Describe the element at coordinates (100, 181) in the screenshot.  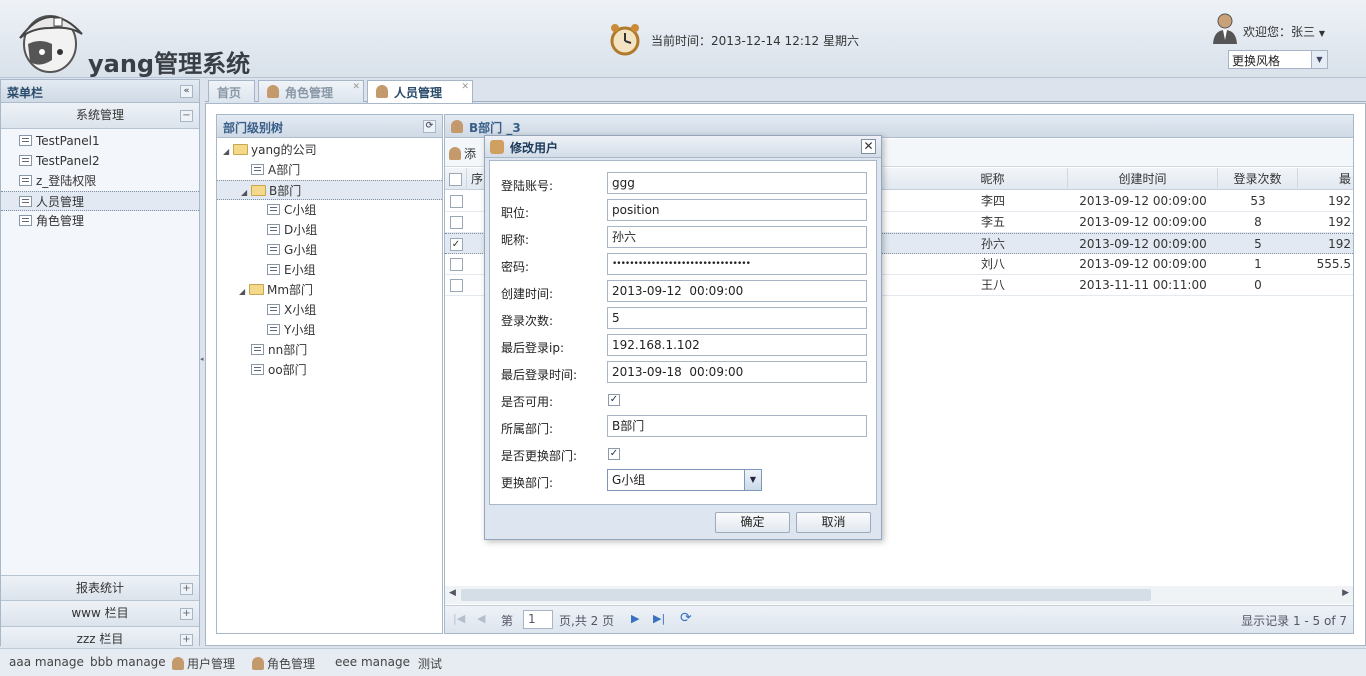
I see `menu-item-login-permission: z_登陆权限` at that location.